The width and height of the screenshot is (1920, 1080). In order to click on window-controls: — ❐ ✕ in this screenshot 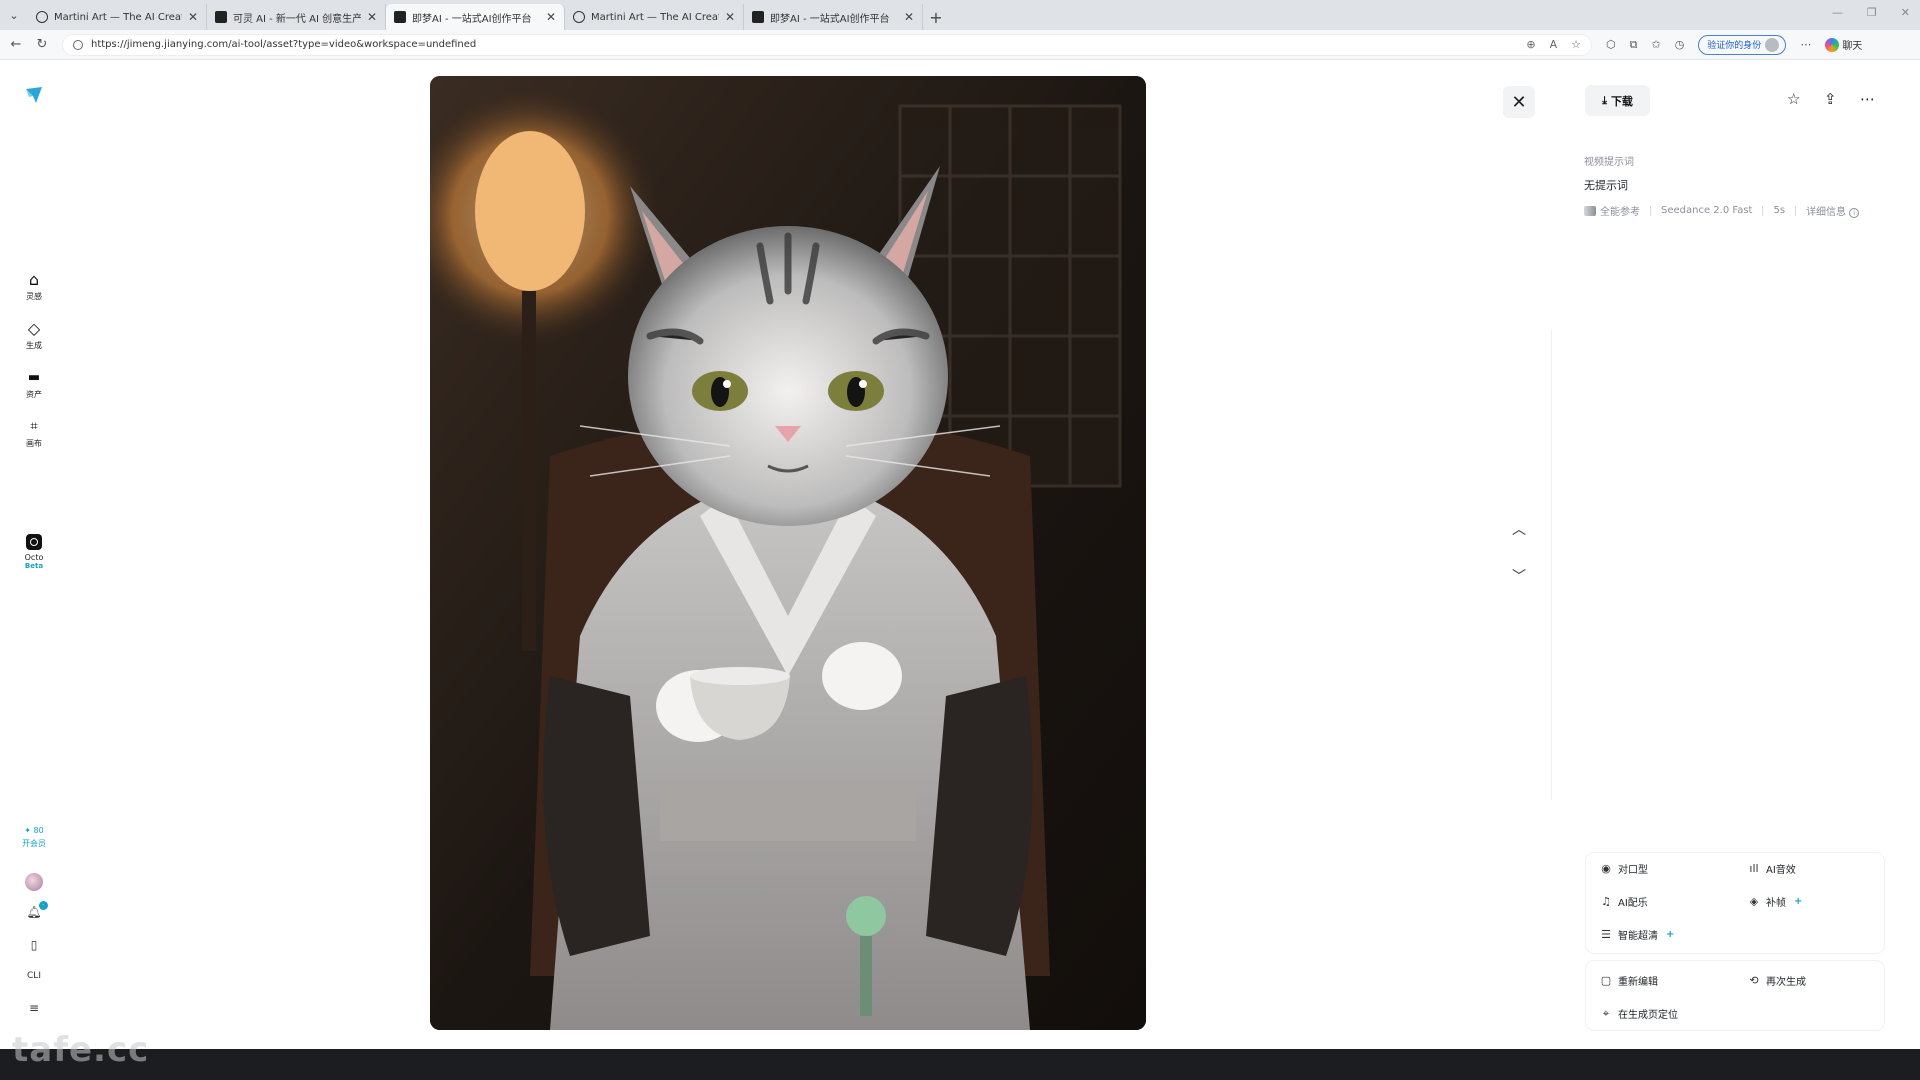, I will do `click(1871, 12)`.